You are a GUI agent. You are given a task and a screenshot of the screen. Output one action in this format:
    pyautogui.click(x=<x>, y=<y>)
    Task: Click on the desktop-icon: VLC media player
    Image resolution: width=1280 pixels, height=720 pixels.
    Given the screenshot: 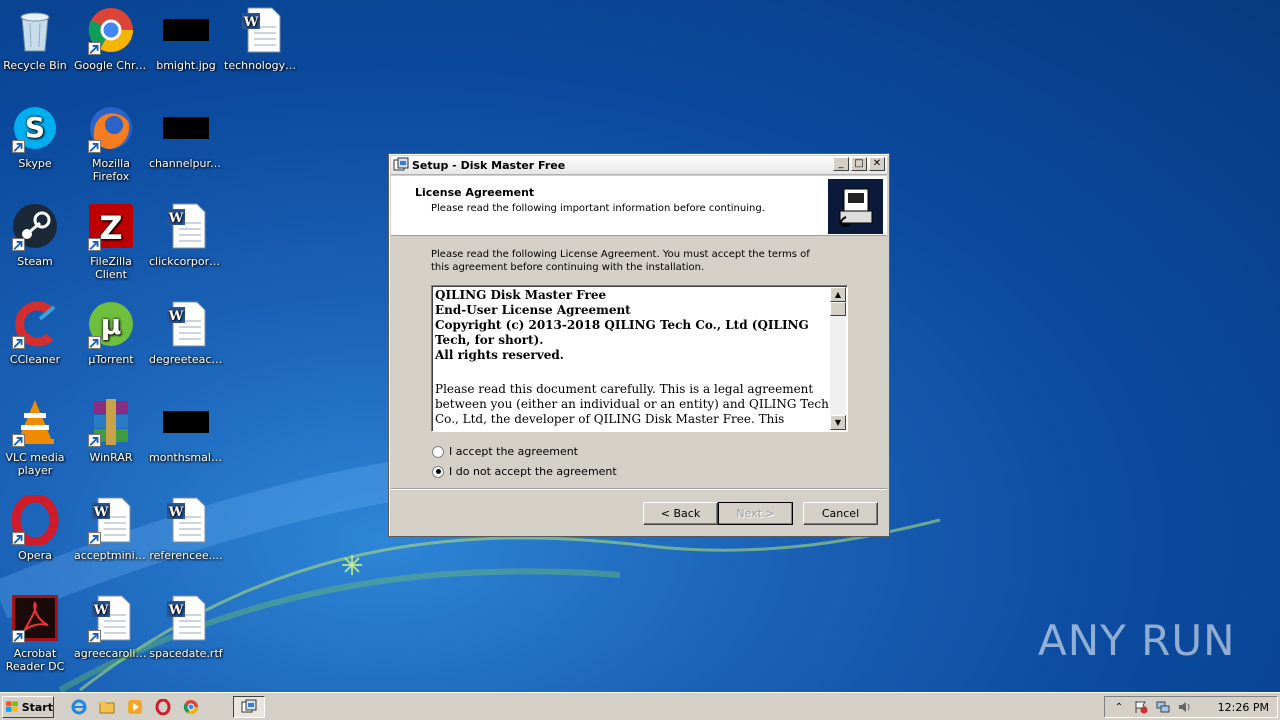 What is the action you would take?
    pyautogui.click(x=36, y=437)
    